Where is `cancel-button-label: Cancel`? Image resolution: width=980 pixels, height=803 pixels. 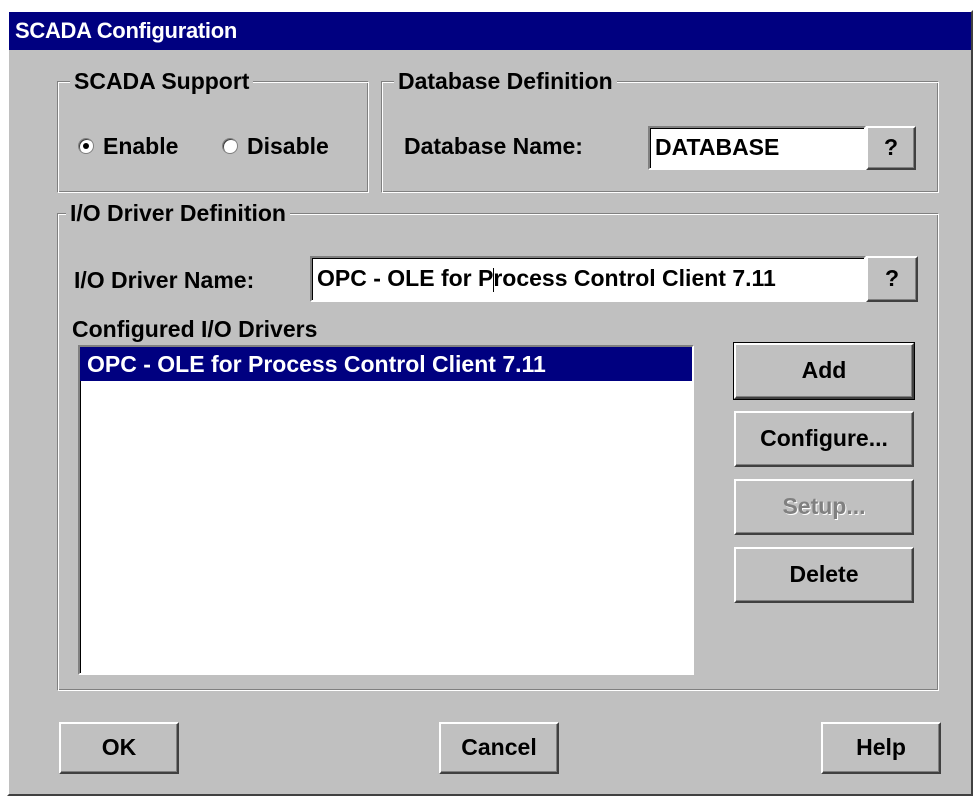
cancel-button-label: Cancel is located at coordinates (499, 747).